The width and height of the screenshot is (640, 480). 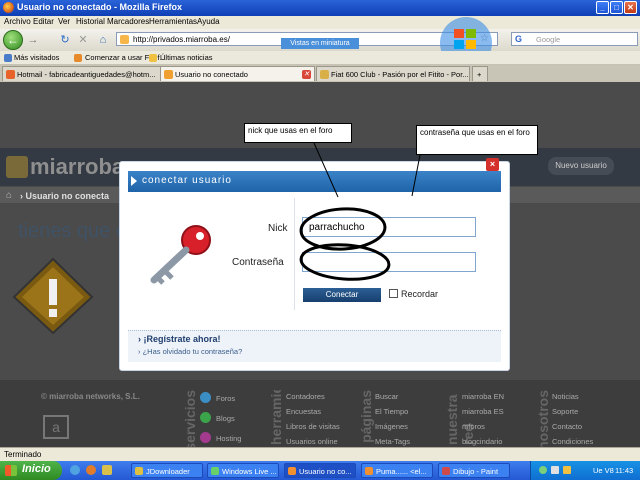 What do you see at coordinates (168, 74) in the screenshot?
I see `miarroba-tab-icon` at bounding box center [168, 74].